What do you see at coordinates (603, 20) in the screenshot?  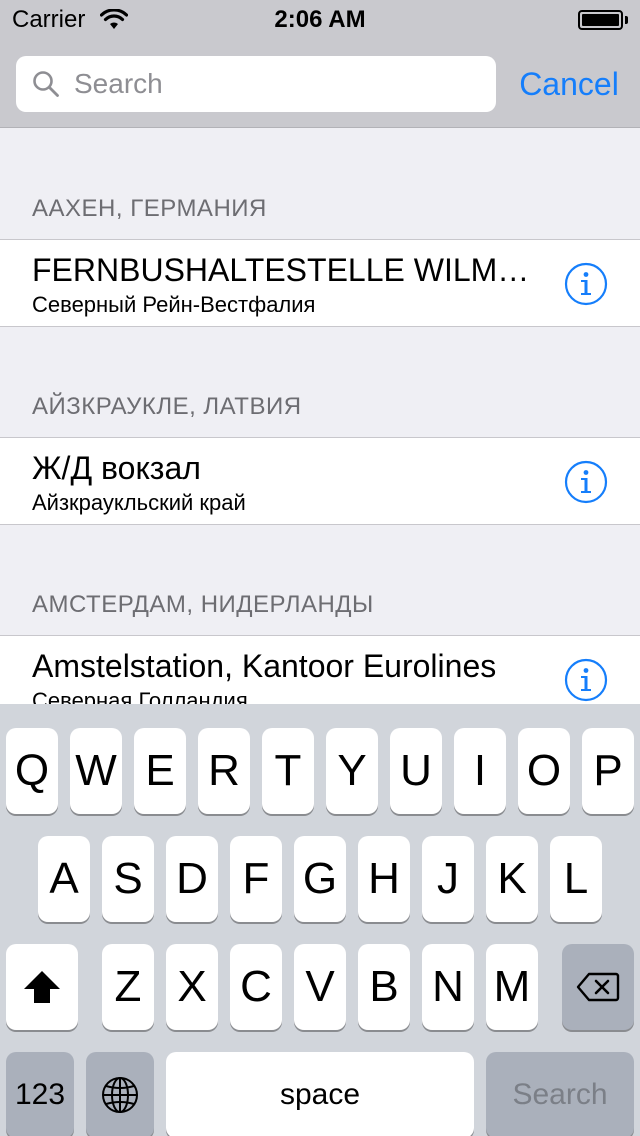 I see `battery-icon` at bounding box center [603, 20].